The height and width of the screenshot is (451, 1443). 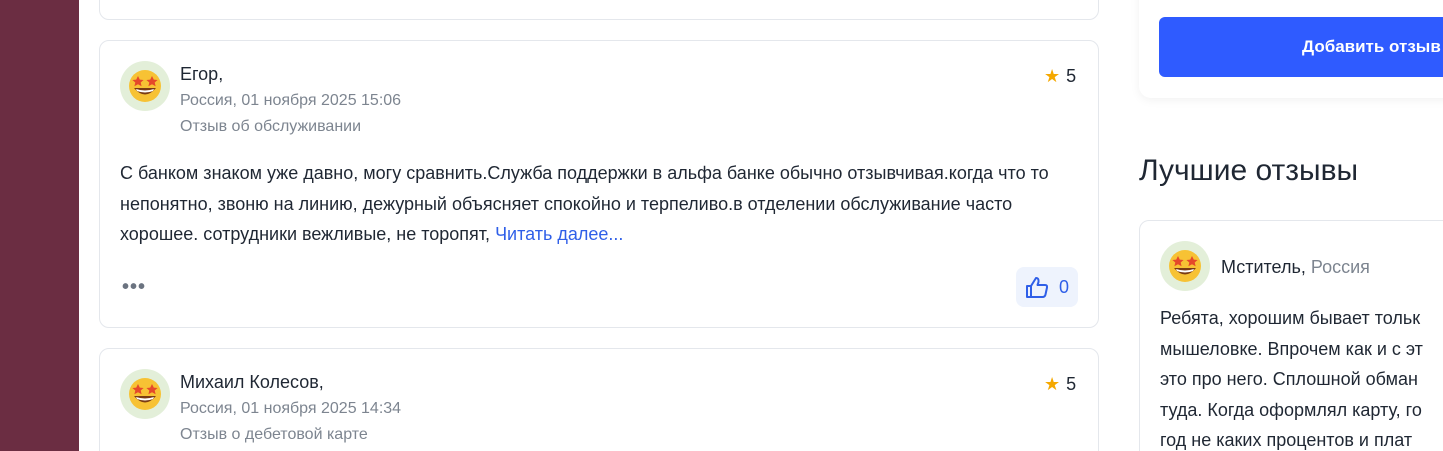 I want to click on like-count: 0, so click(x=1063, y=286).